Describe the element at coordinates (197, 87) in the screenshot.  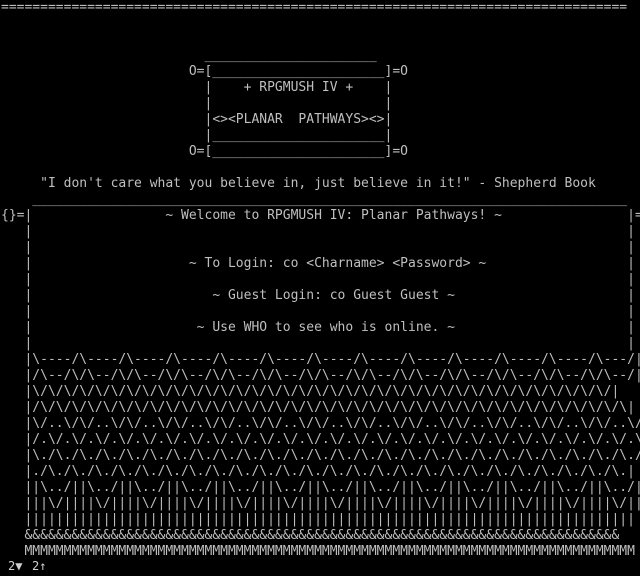
I see `terminal-line: | + RPGMUSH IV + |` at that location.